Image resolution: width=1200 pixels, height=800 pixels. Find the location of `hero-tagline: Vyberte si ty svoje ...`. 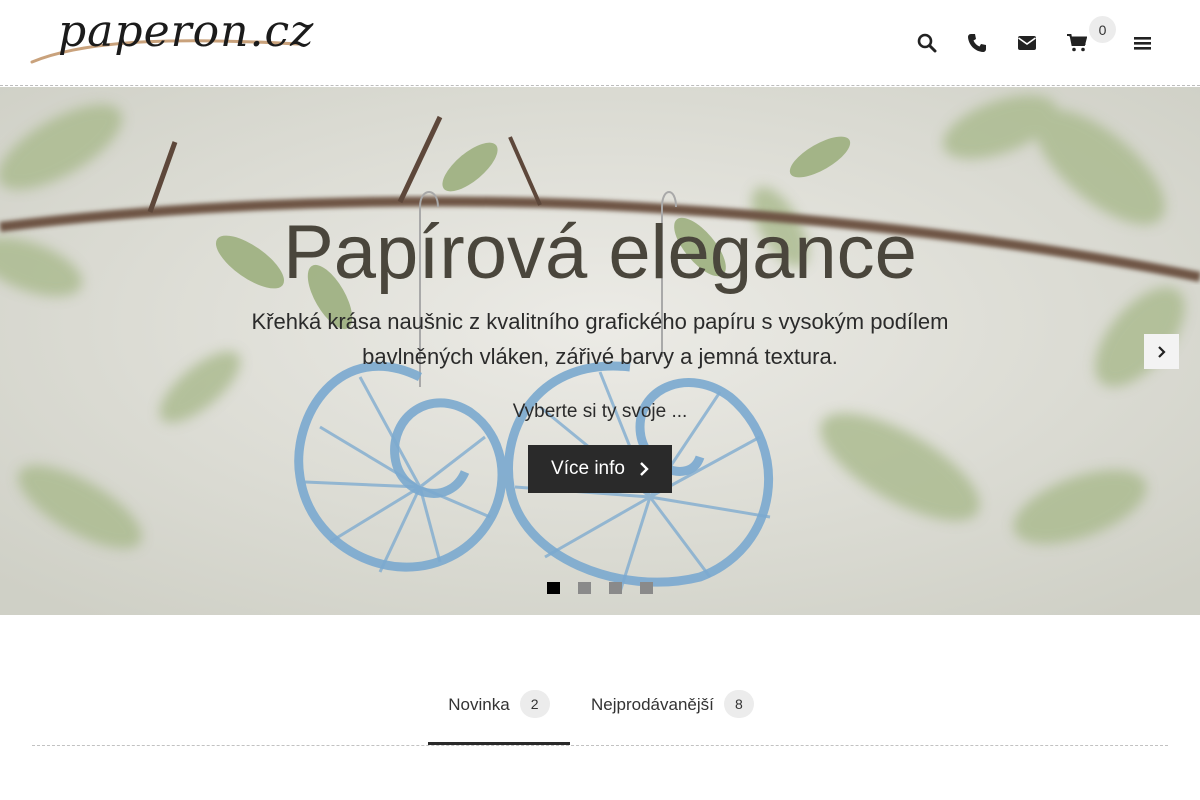

hero-tagline: Vyberte si ty svoje ... is located at coordinates (600, 411).